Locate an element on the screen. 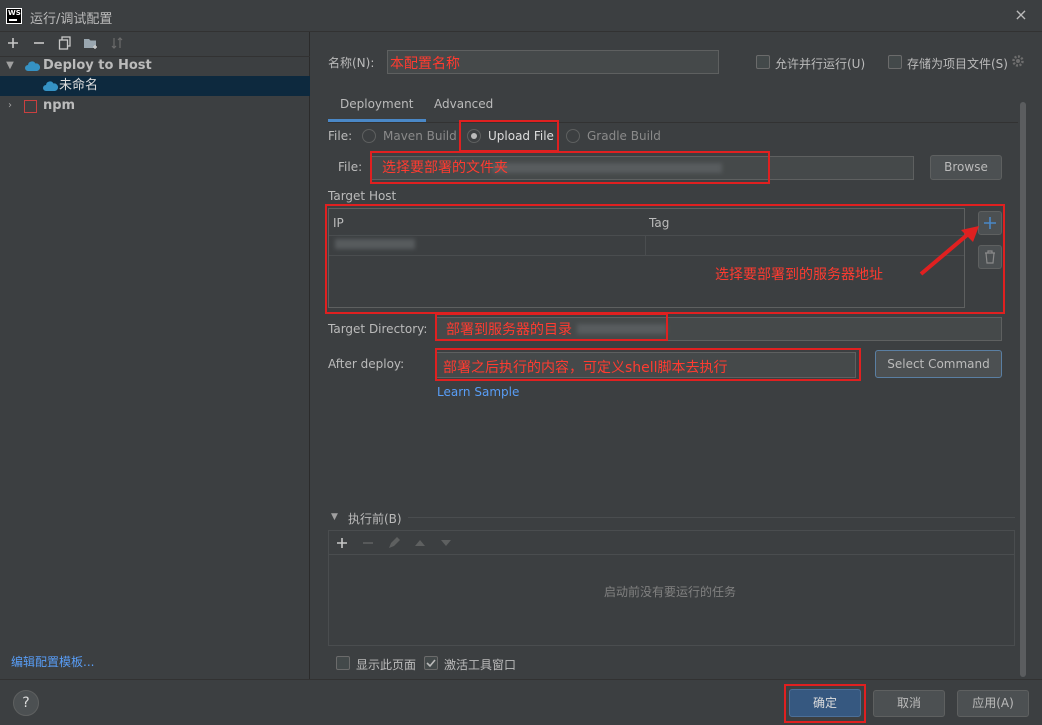  before-launch-label: 执行前(B) is located at coordinates (375, 519).